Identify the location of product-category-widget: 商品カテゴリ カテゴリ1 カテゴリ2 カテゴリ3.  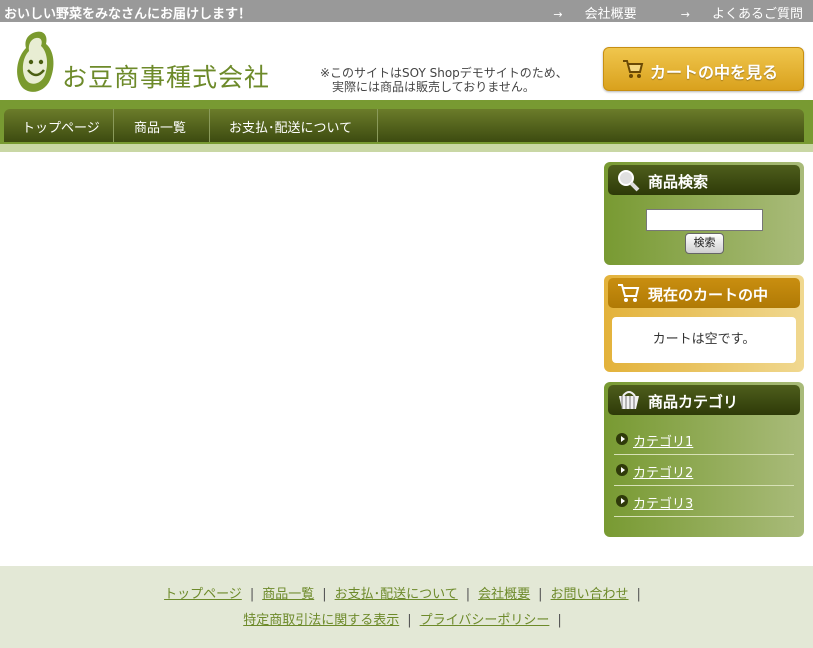
(704, 459).